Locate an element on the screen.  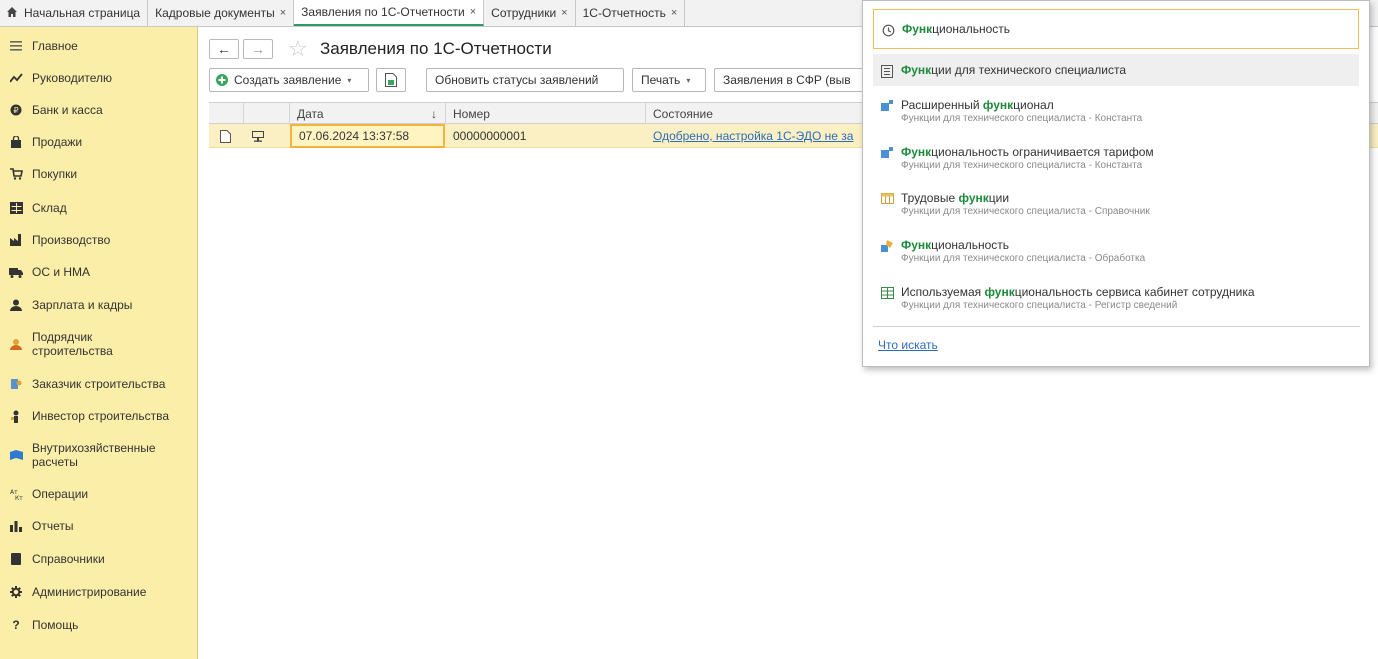
date-cell: 07.06.2024 13:37:58 is located at coordinates (367, 136).